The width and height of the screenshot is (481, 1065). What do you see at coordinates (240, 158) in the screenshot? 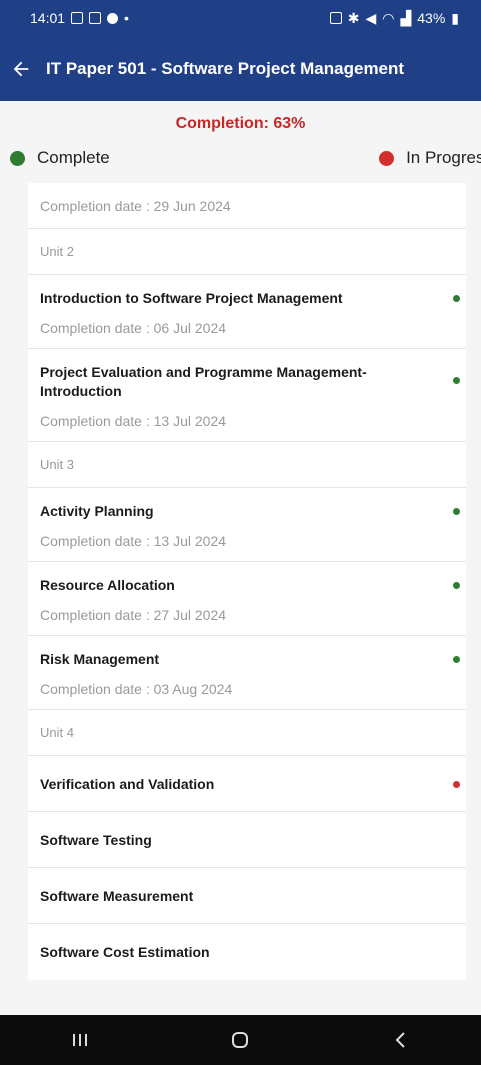
I see `status-legend: Complete In Progress` at bounding box center [240, 158].